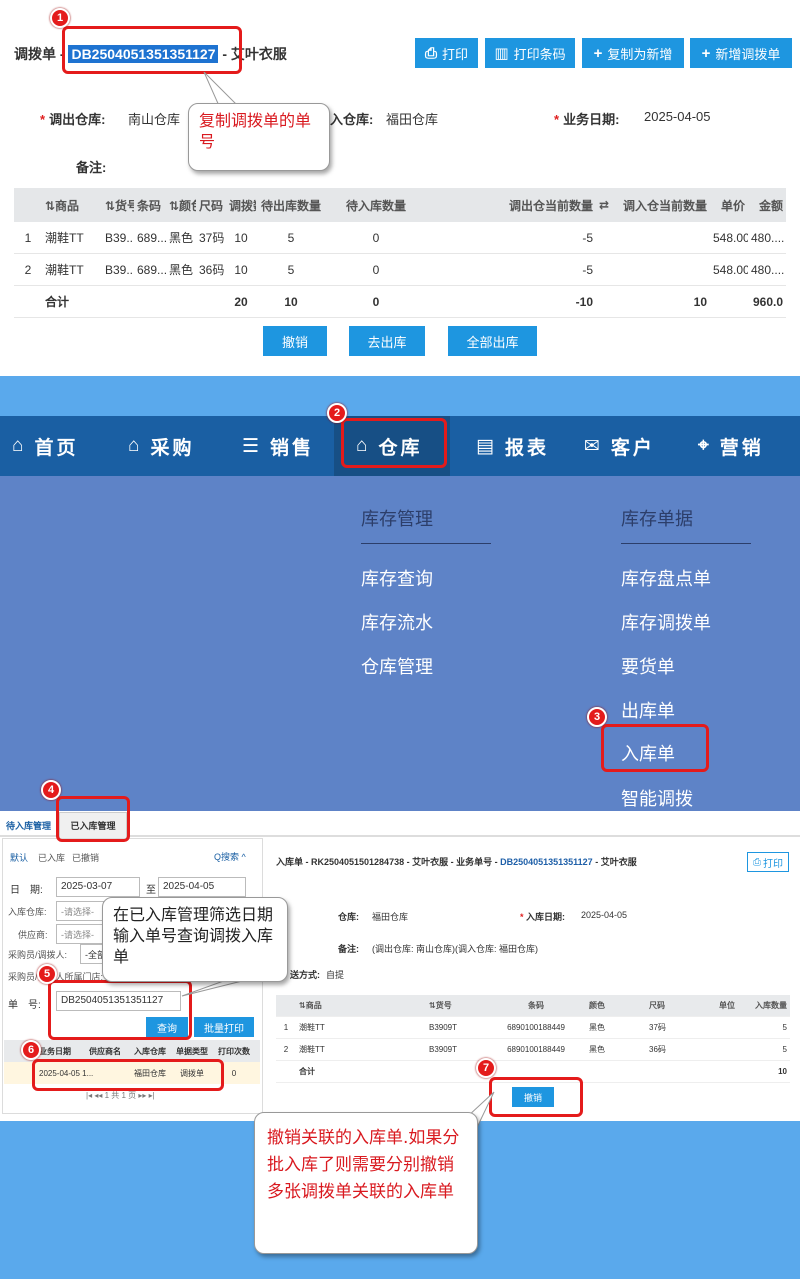 This screenshot has width=800, height=1279. I want to click on cell: 单位, so click(727, 1005).